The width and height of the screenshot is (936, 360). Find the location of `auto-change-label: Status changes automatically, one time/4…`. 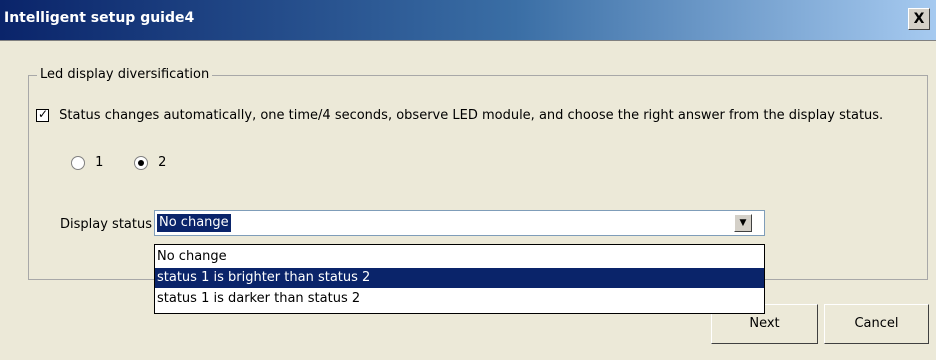

auto-change-label: Status changes automatically, one time/4… is located at coordinates (471, 115).